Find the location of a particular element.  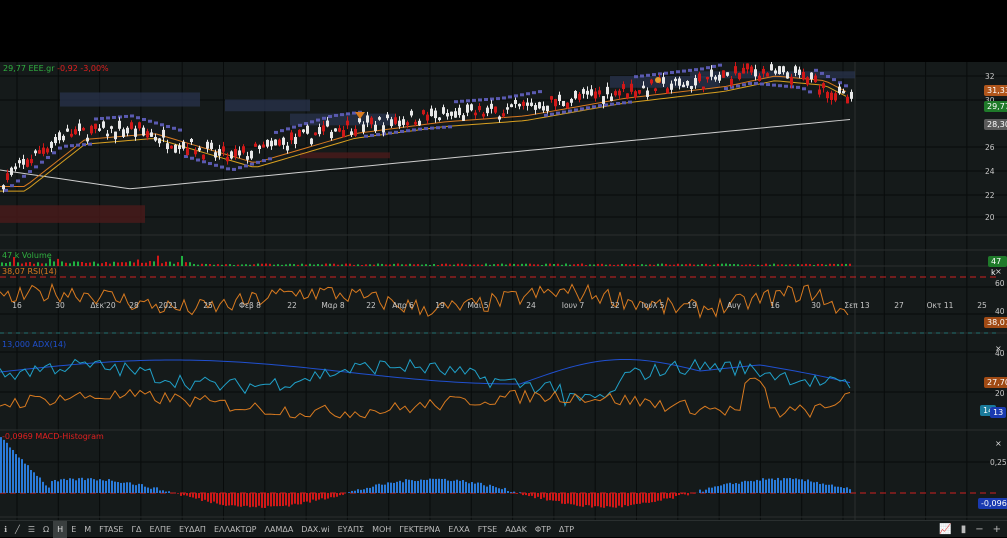

close-macd-icon: × is located at coordinates (998, 443).